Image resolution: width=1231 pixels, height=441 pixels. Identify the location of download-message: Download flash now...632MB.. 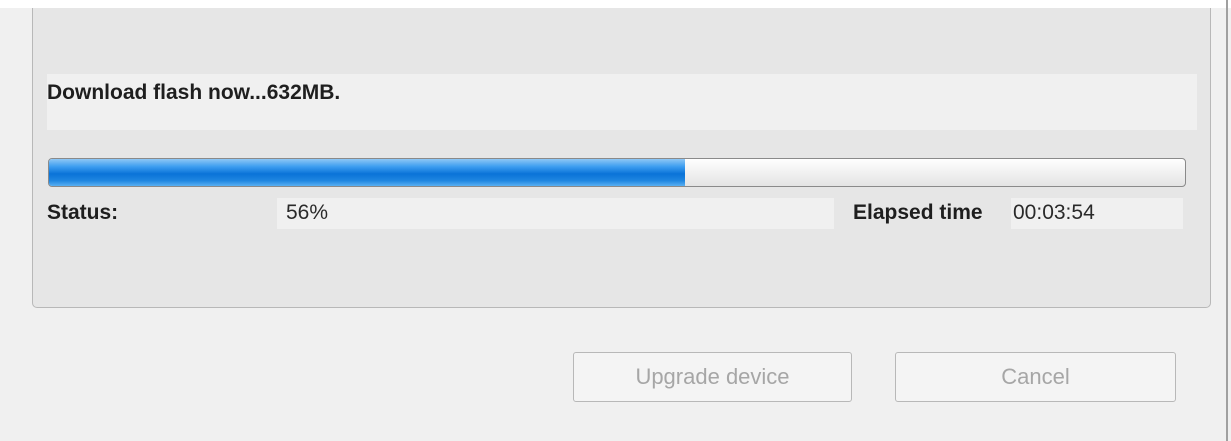
(194, 92).